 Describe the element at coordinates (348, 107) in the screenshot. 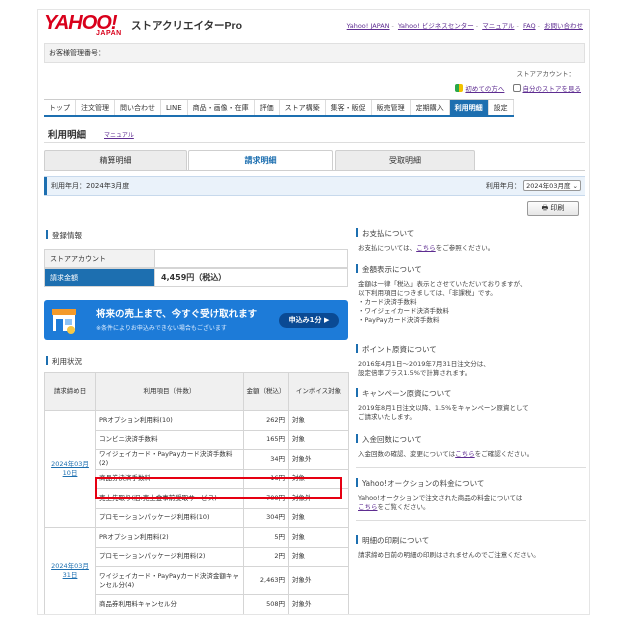

I see `nav-item-promotion: 集客・販促` at that location.